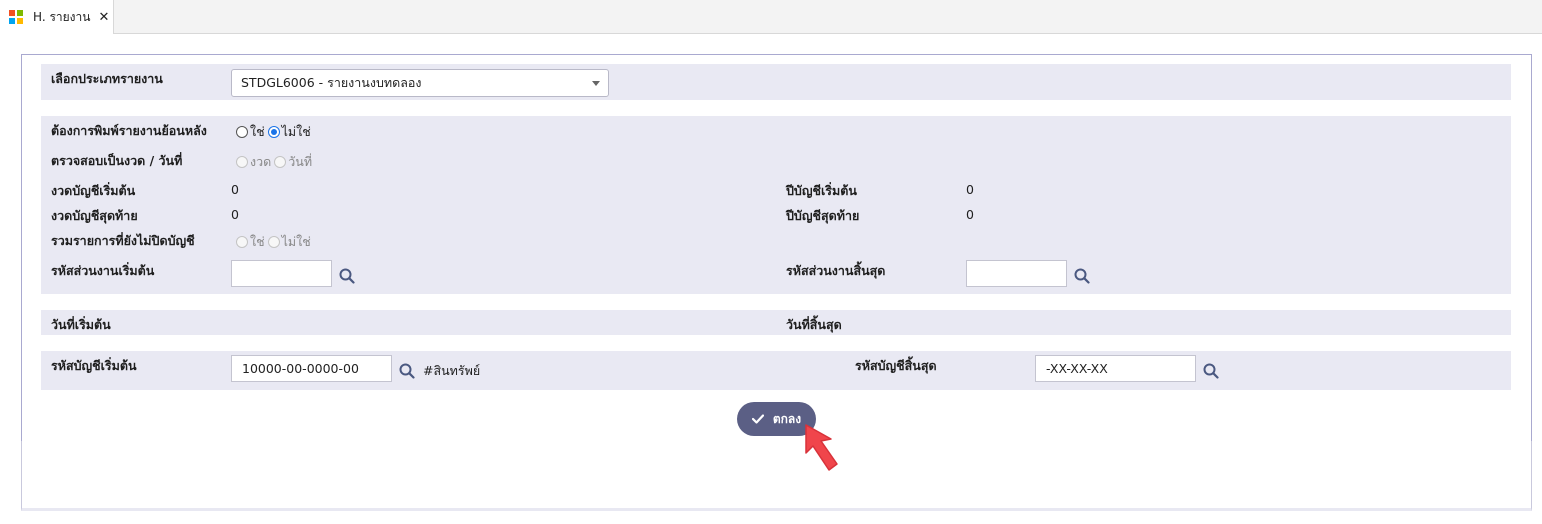 The height and width of the screenshot is (524, 1542). What do you see at coordinates (94, 215) in the screenshot?
I see `end-period-label: งวดบัญชีสุดท้าย` at bounding box center [94, 215].